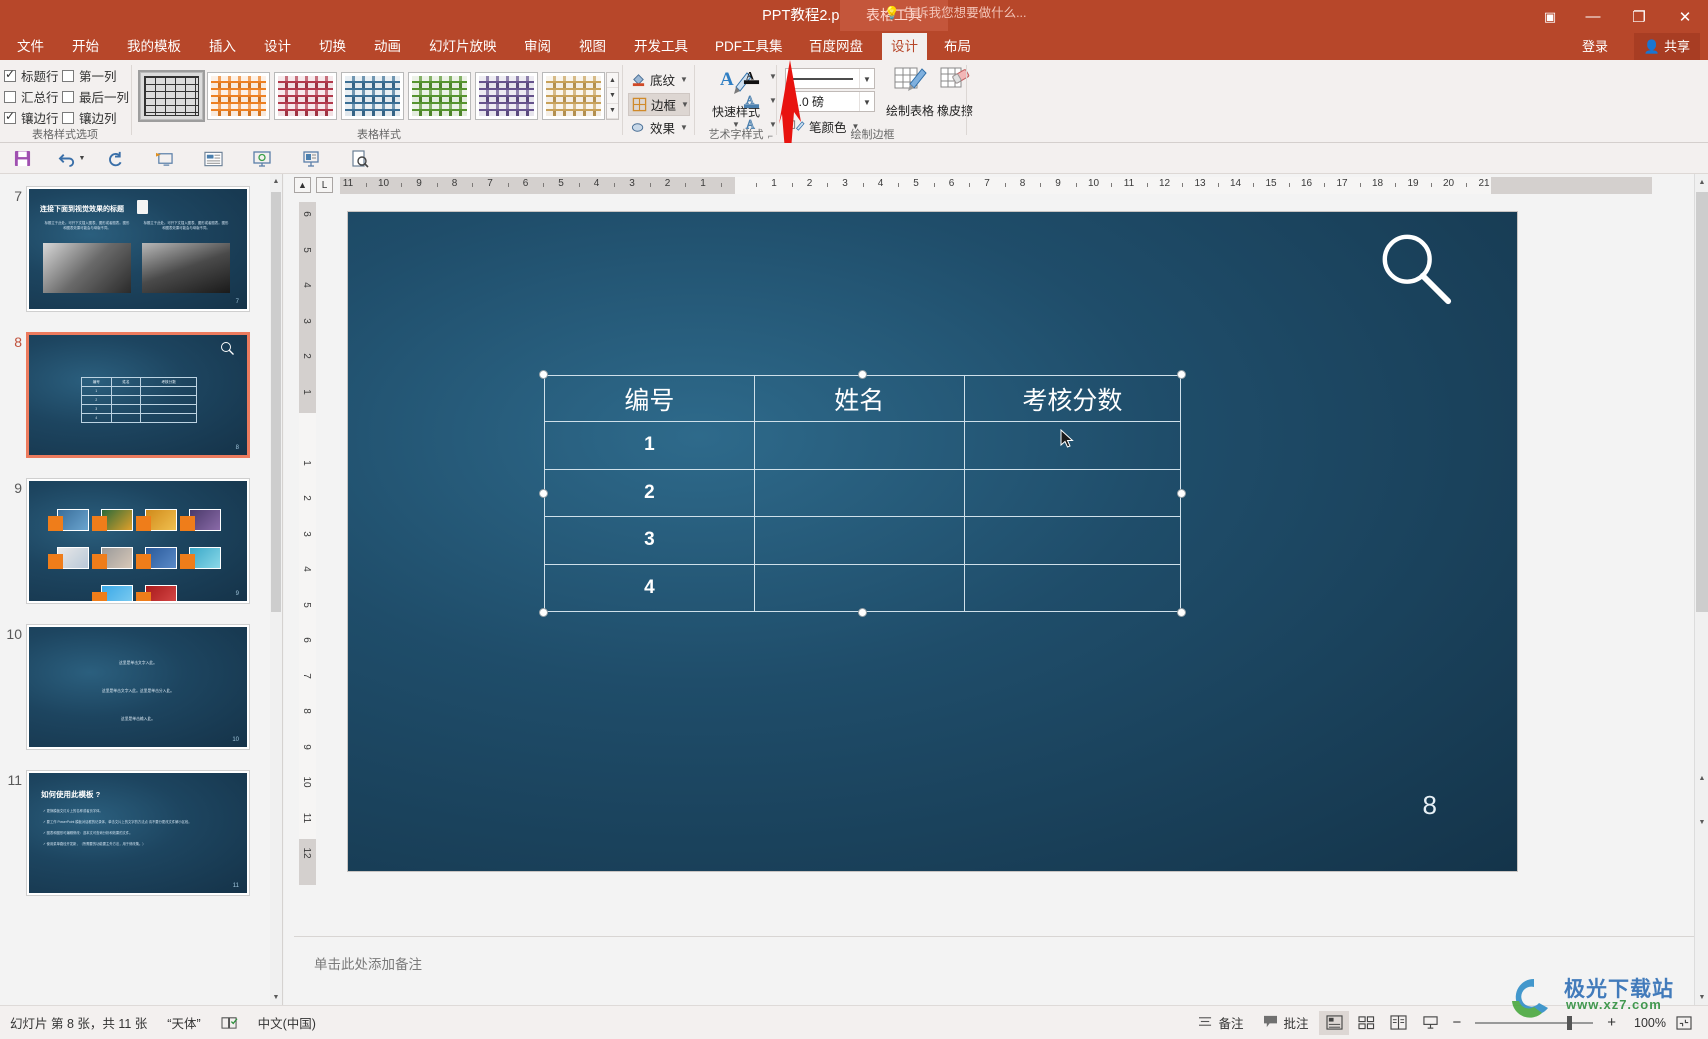 The height and width of the screenshot is (1039, 1708). What do you see at coordinates (171, 96) in the screenshot?
I see `table-style-plain-grid` at bounding box center [171, 96].